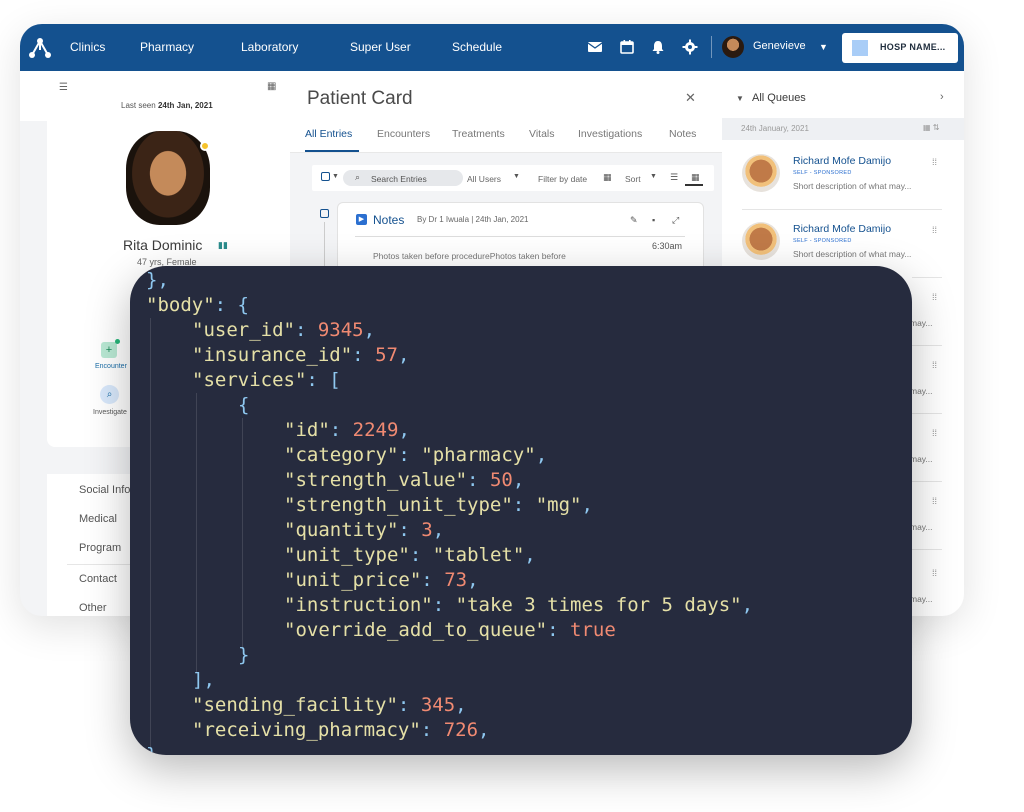  I want to click on code-line: "sending_facility": 345,, so click(329, 705).